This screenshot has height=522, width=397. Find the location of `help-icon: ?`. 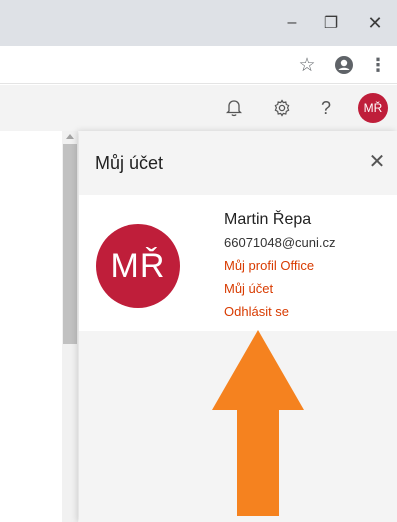

help-icon: ? is located at coordinates (326, 108).